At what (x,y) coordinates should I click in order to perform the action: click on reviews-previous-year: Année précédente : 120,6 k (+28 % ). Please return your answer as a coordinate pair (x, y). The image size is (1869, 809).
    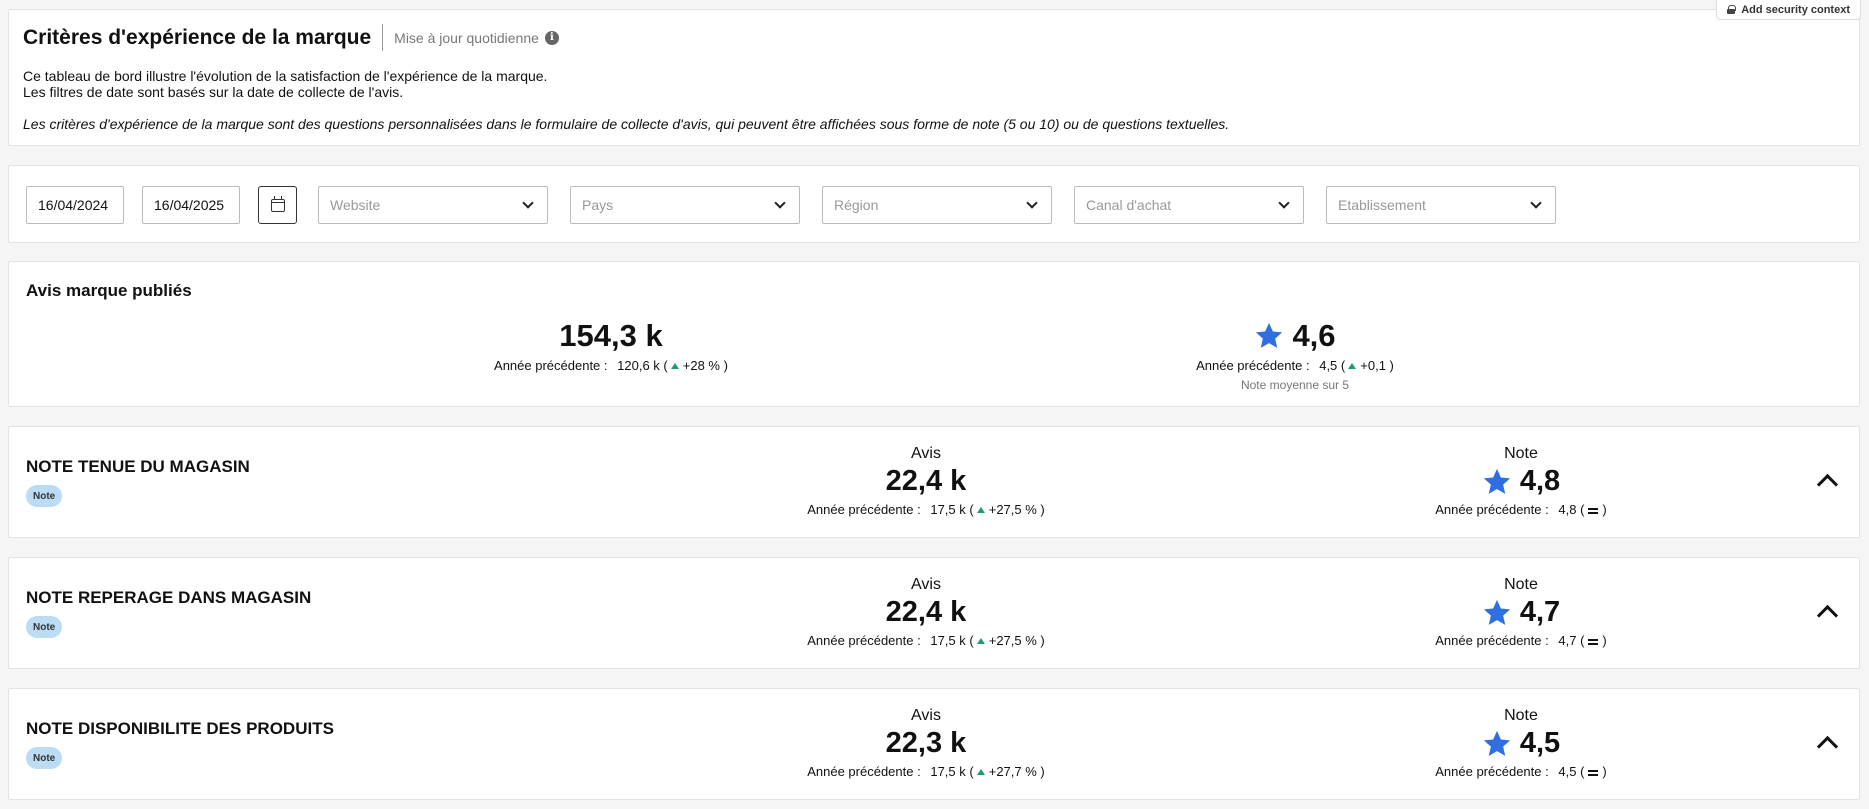
    Looking at the image, I should click on (611, 365).